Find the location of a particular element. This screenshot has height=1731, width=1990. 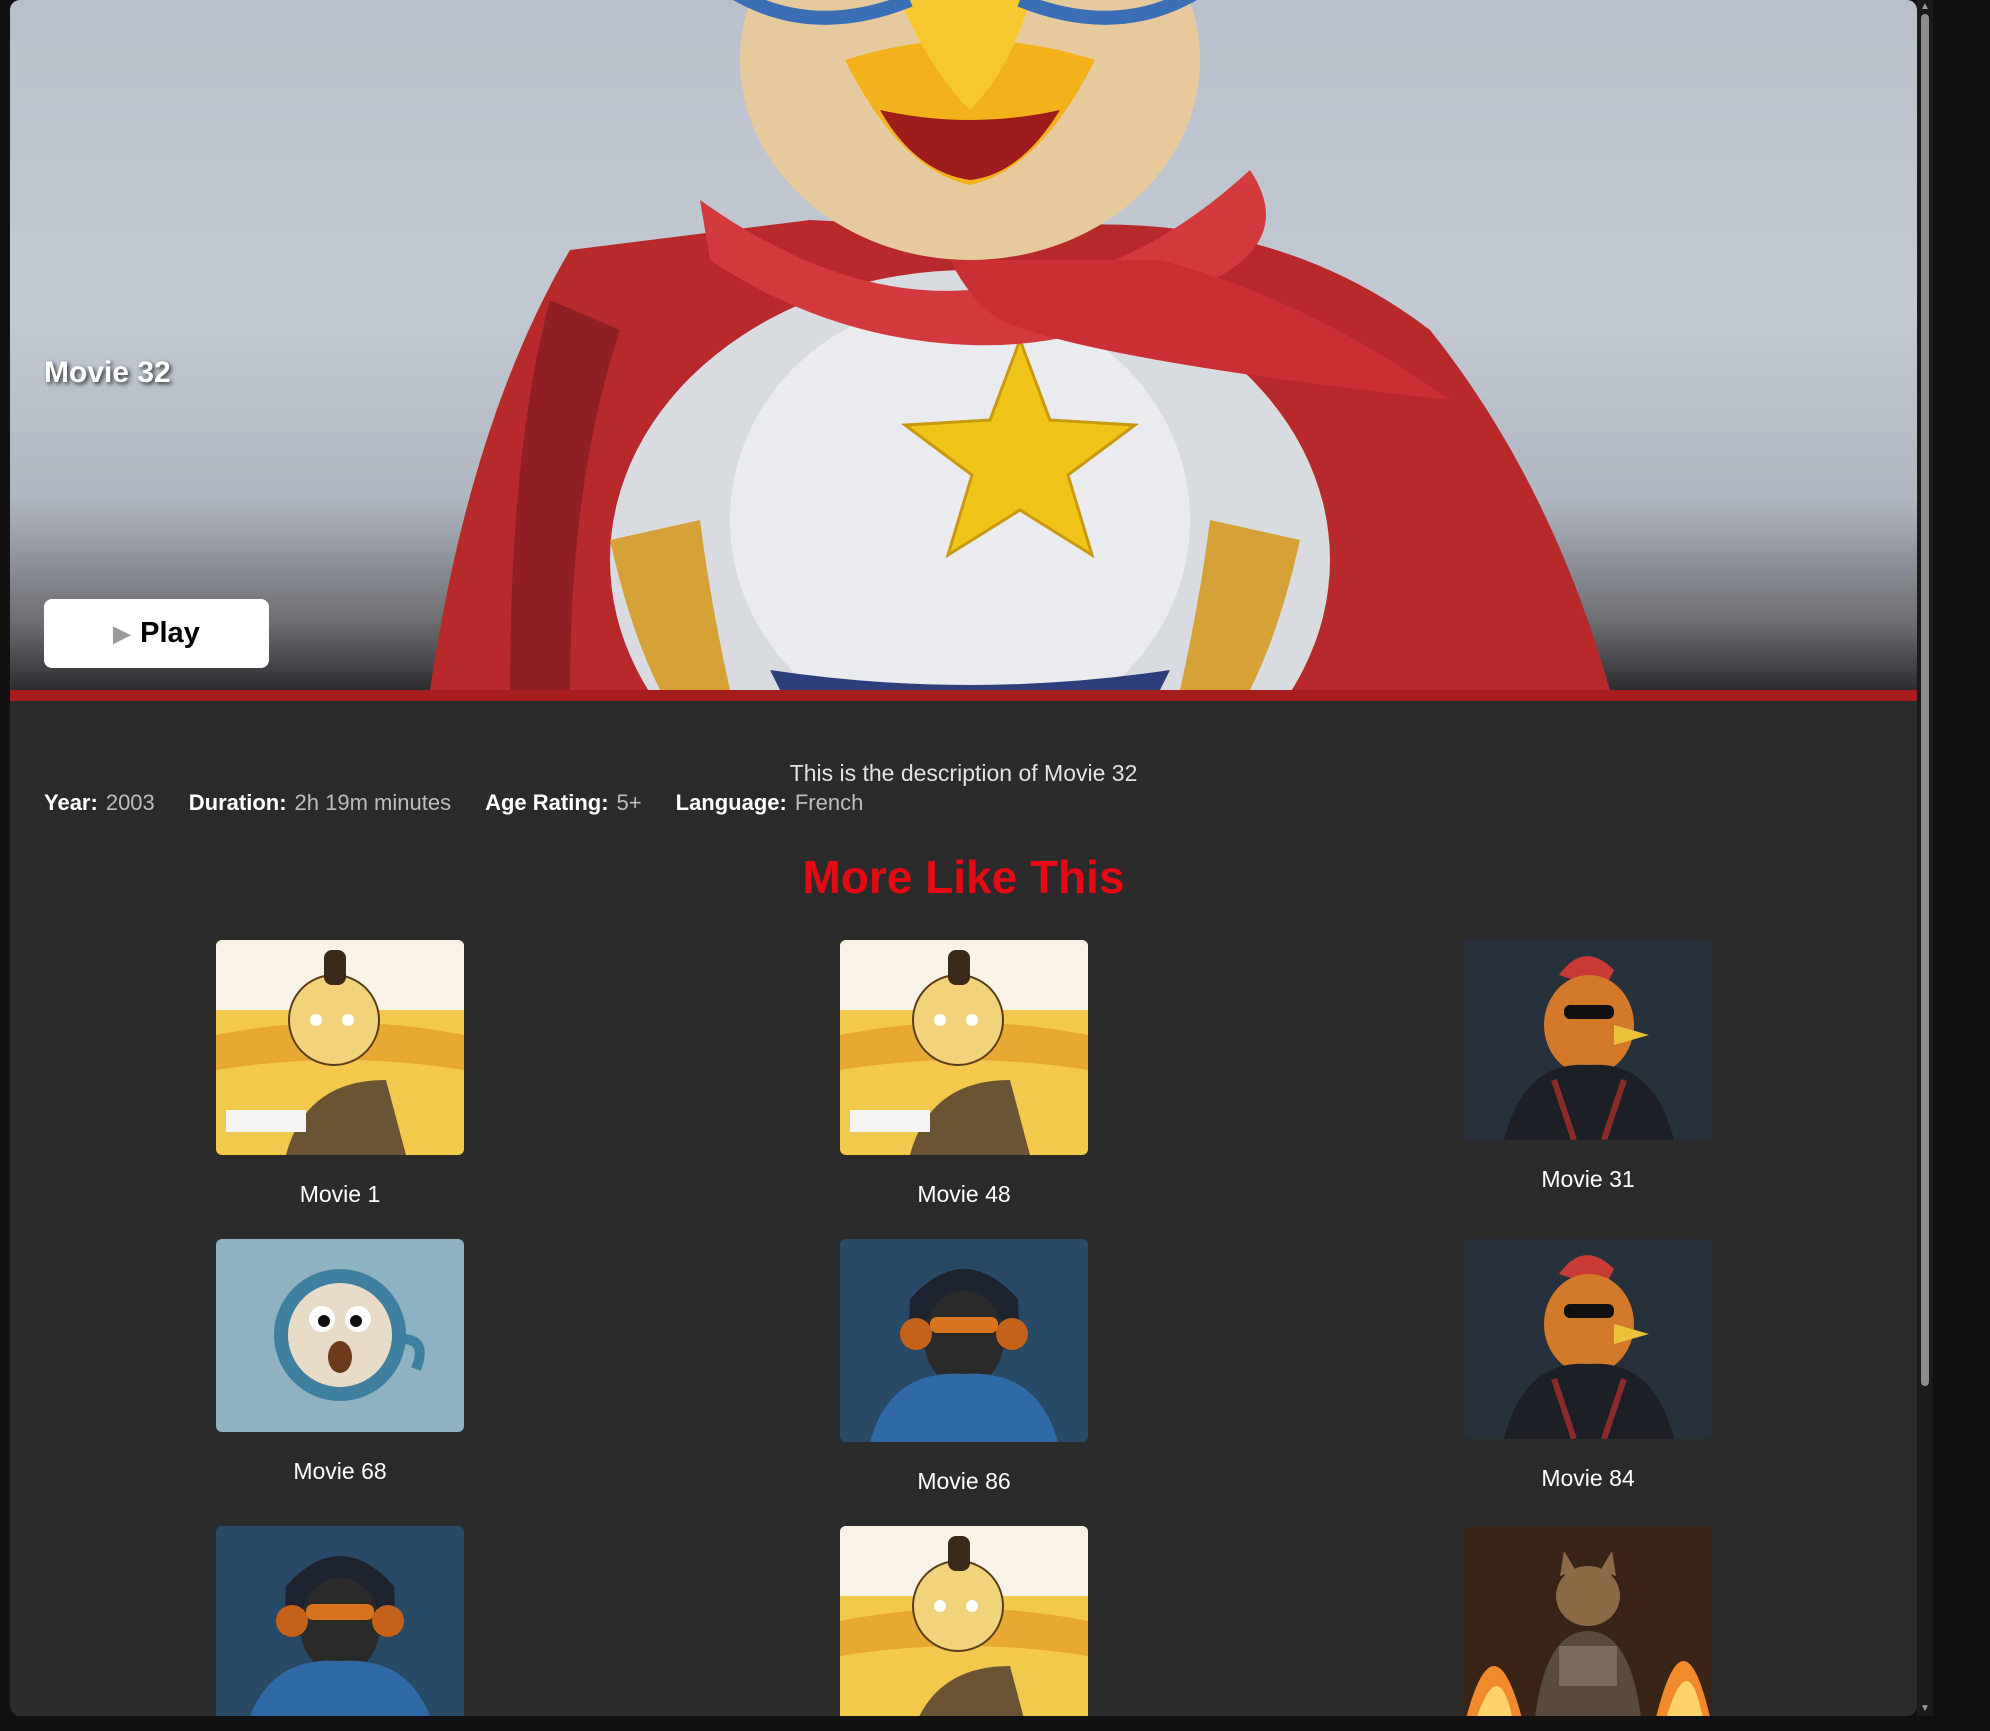

movie-card: Movie 31 is located at coordinates (1588, 1066).